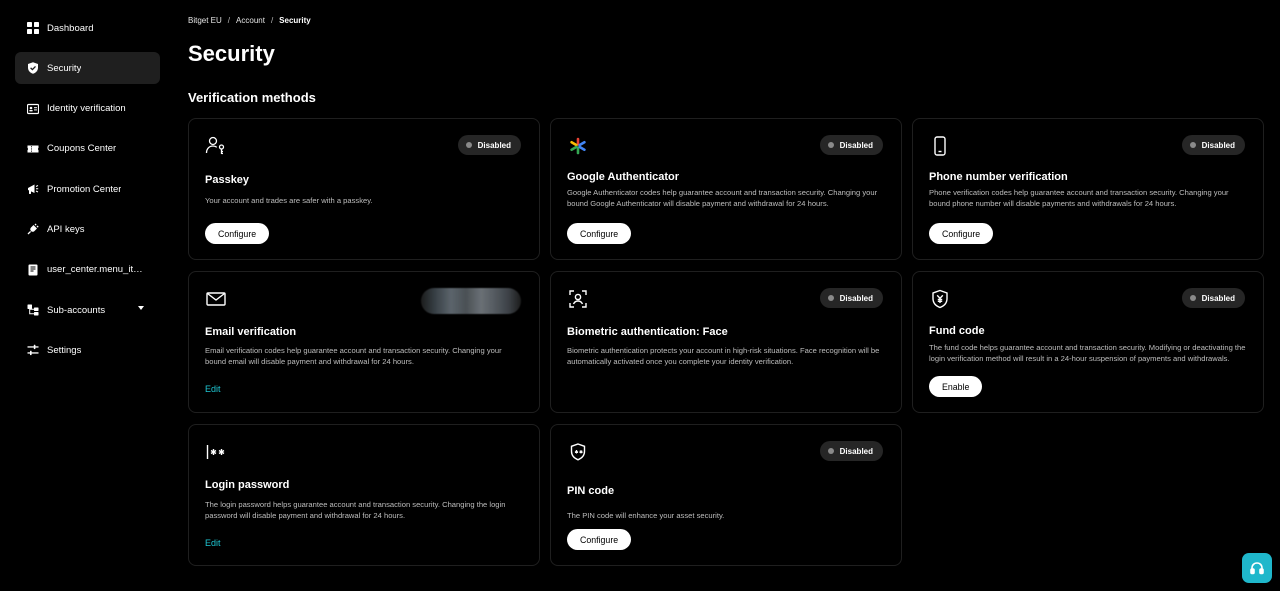 The width and height of the screenshot is (1280, 591). What do you see at coordinates (76, 310) in the screenshot?
I see `sidebar-item-label: Sub-accounts` at bounding box center [76, 310].